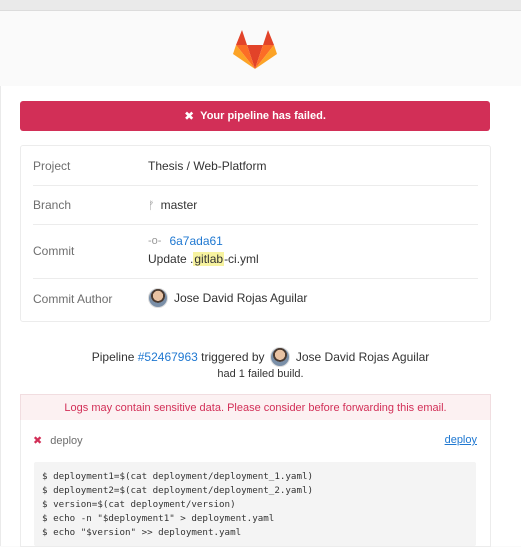 The image size is (521, 547). I want to click on job-name: deploy, so click(66, 440).